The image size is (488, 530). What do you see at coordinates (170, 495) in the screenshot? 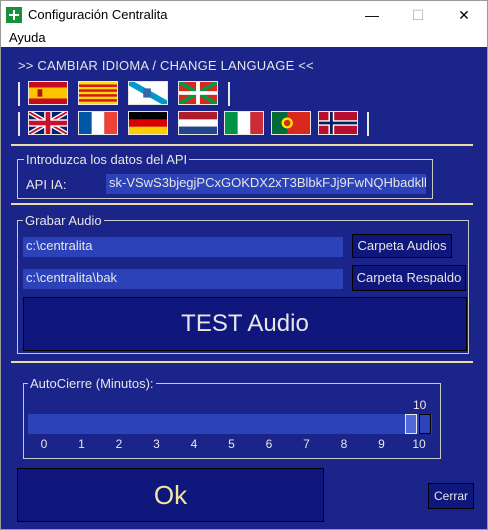
I see `ok-button: Ok` at bounding box center [170, 495].